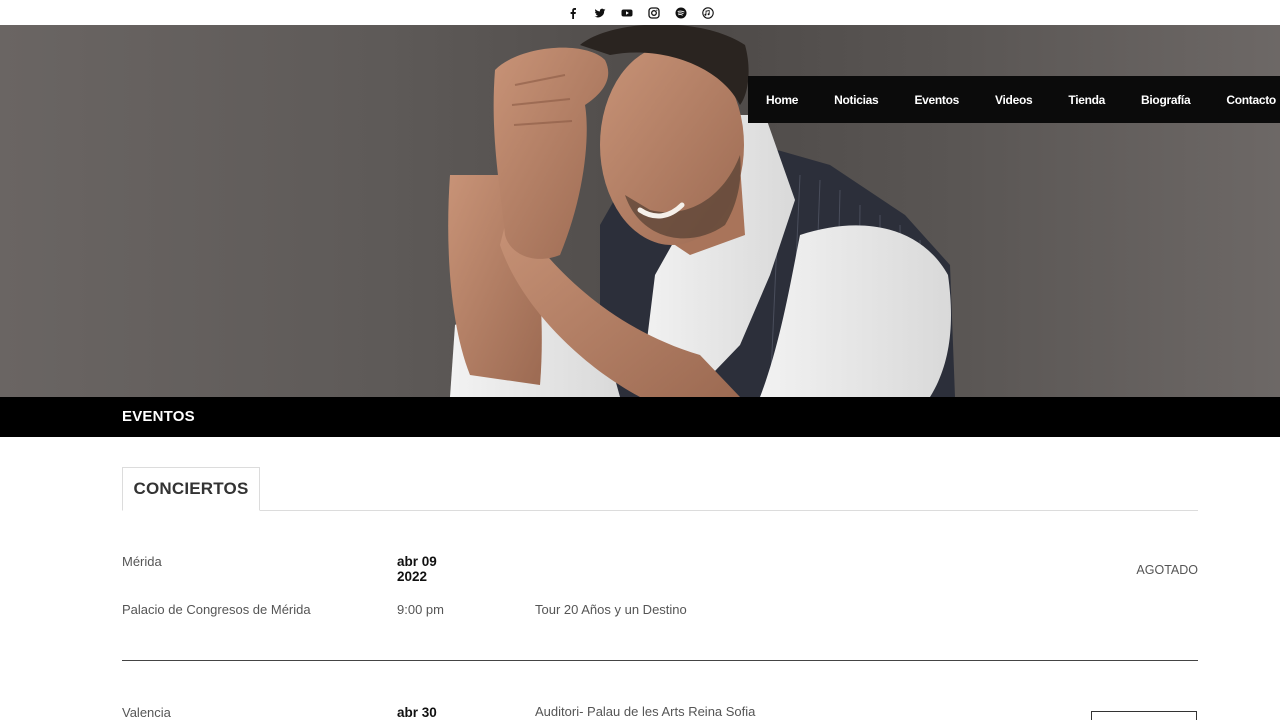  What do you see at coordinates (654, 13) in the screenshot?
I see `instagram-icon` at bounding box center [654, 13].